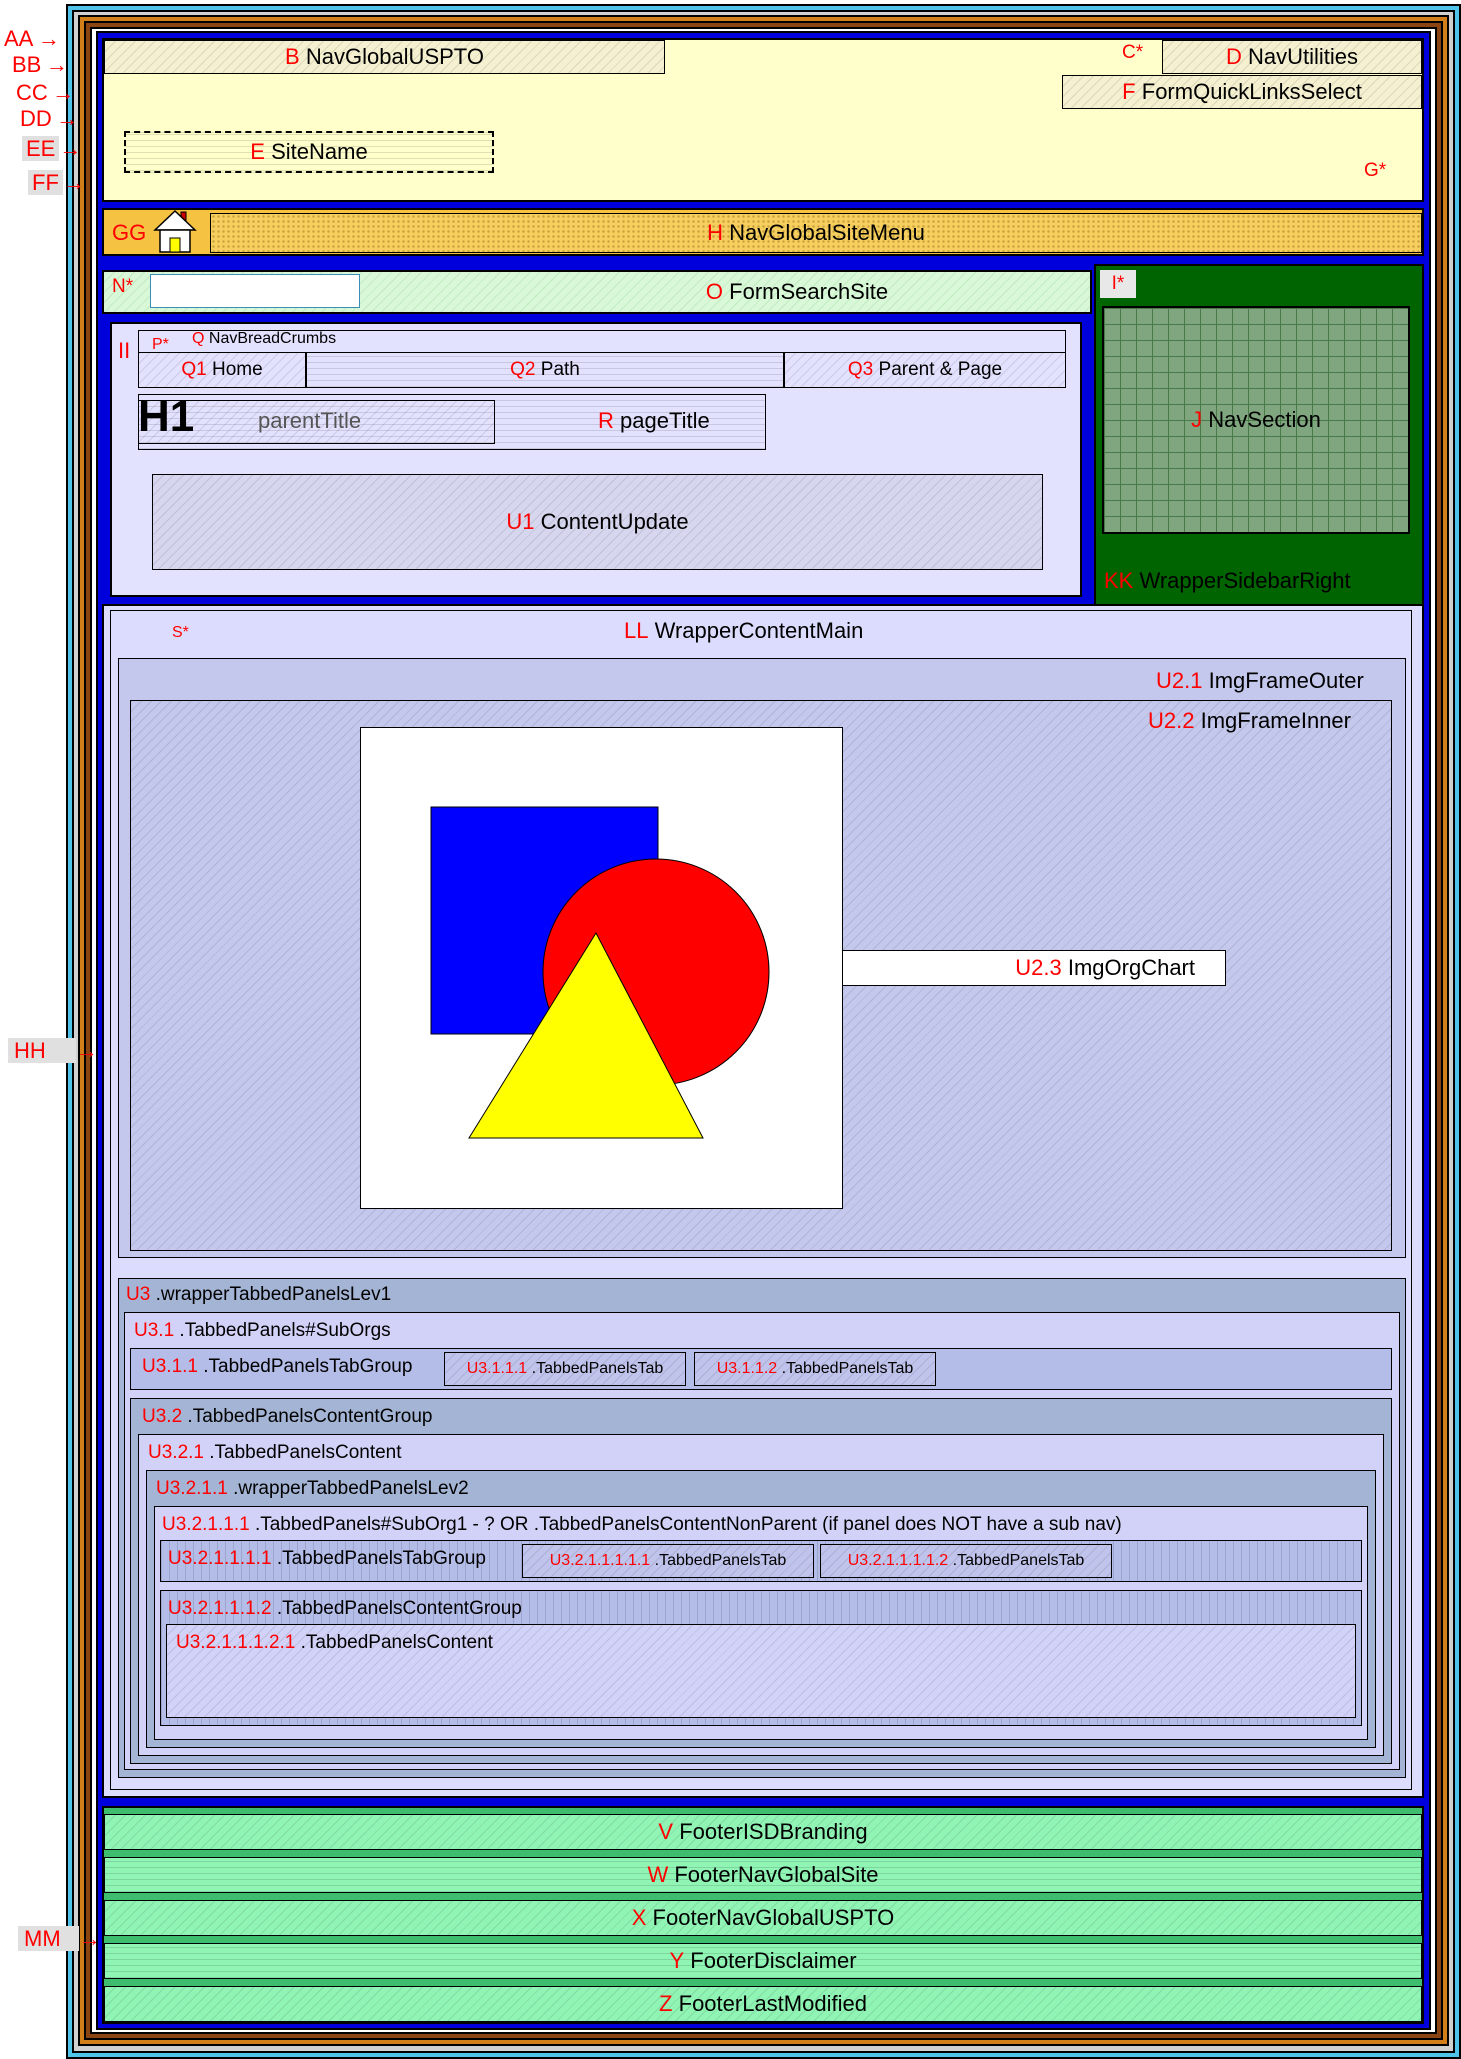 Image resolution: width=1461 pixels, height=2059 pixels. I want to click on menu-code: H, so click(715, 232).